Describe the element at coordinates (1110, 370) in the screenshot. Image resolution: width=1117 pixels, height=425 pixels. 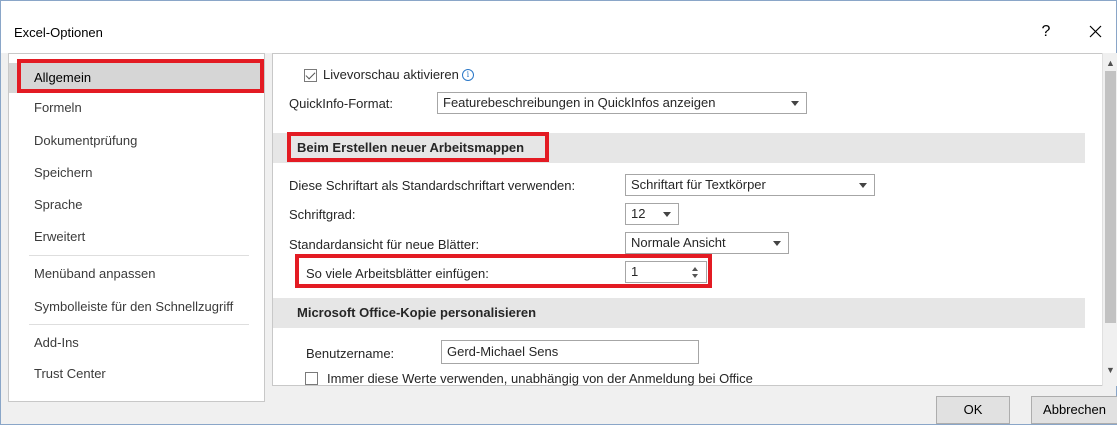
I see `scroll-down-icon: ▼` at that location.